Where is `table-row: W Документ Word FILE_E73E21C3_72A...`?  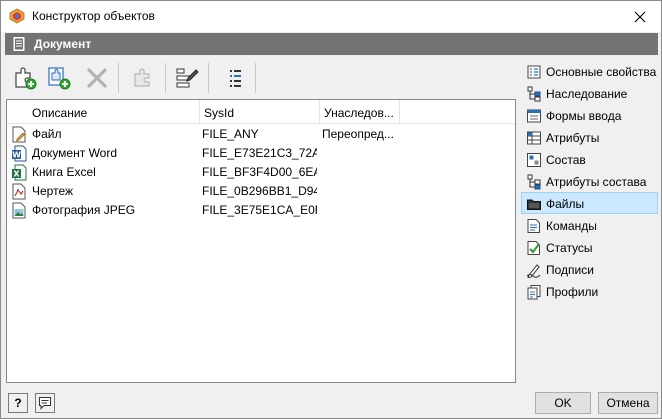
table-row: W Документ Word FILE_E73E21C3_72A... is located at coordinates (261, 153).